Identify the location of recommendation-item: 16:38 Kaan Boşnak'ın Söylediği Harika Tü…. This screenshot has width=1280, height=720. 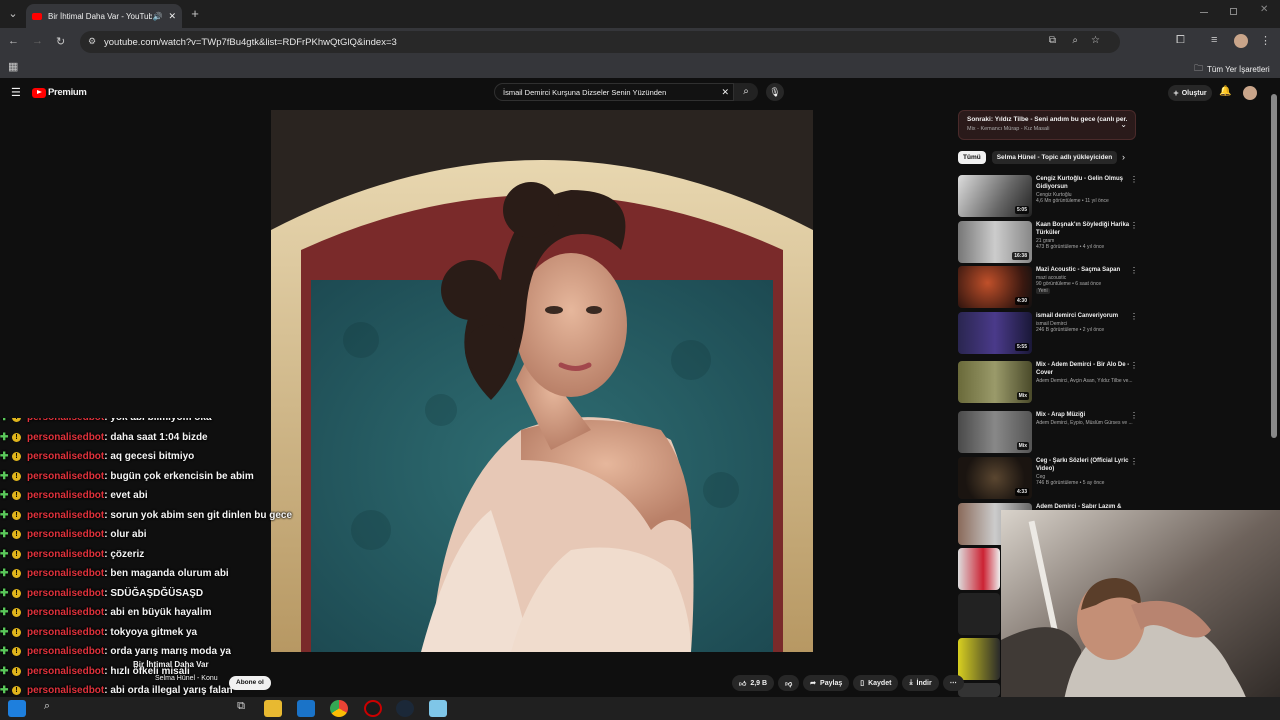
(1048, 242).